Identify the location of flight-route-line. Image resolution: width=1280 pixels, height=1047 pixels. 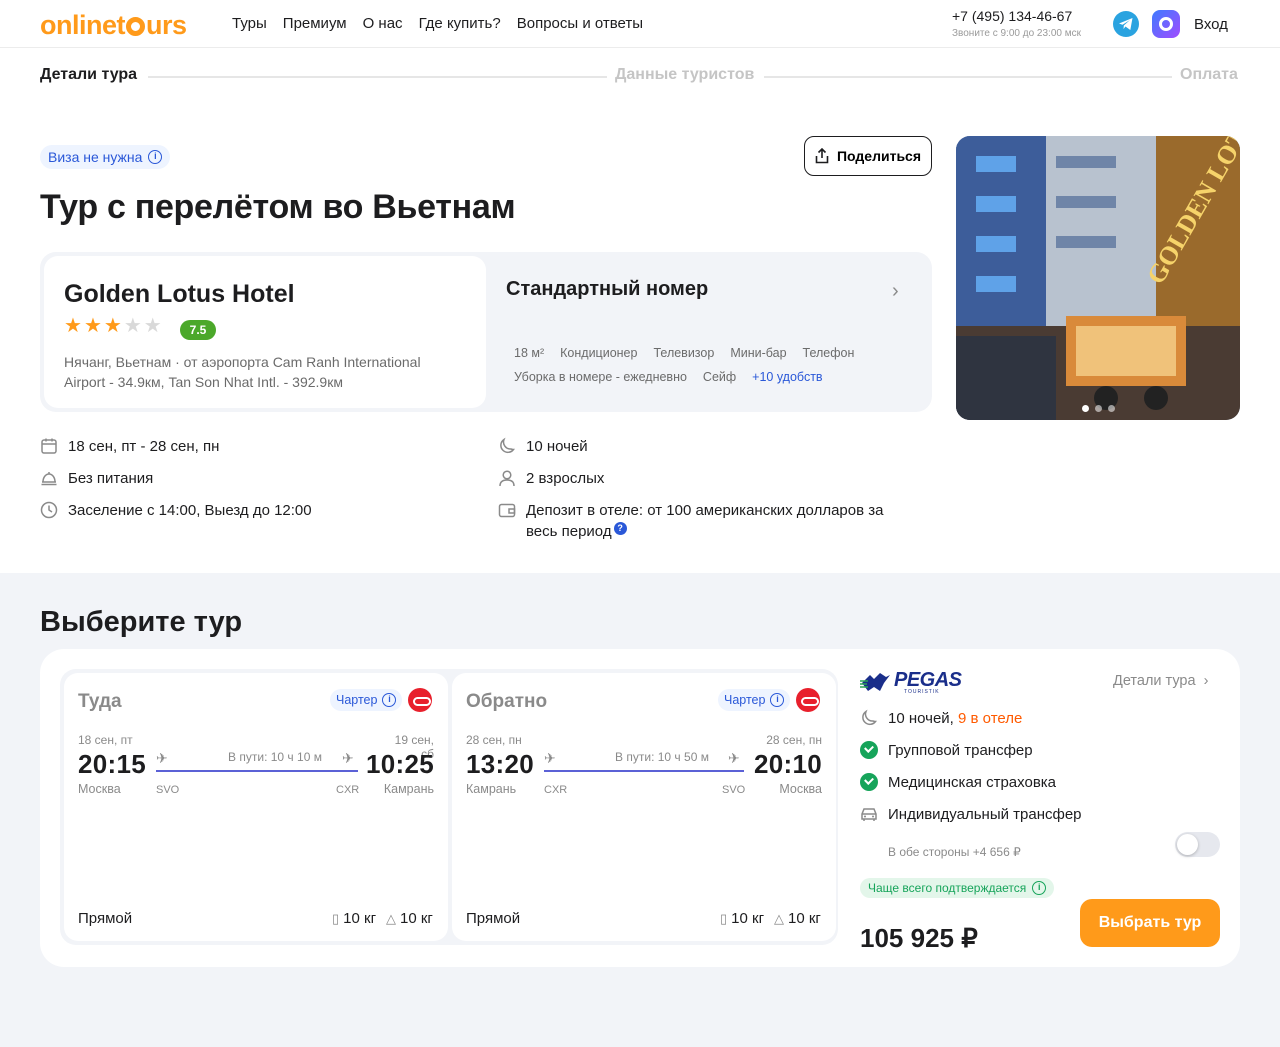
(644, 771).